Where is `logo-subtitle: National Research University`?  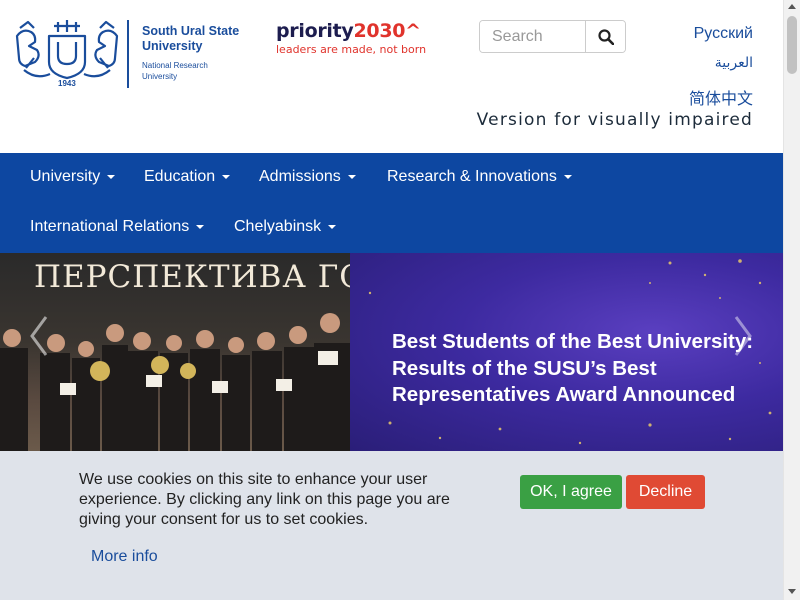 logo-subtitle: National Research University is located at coordinates (175, 71).